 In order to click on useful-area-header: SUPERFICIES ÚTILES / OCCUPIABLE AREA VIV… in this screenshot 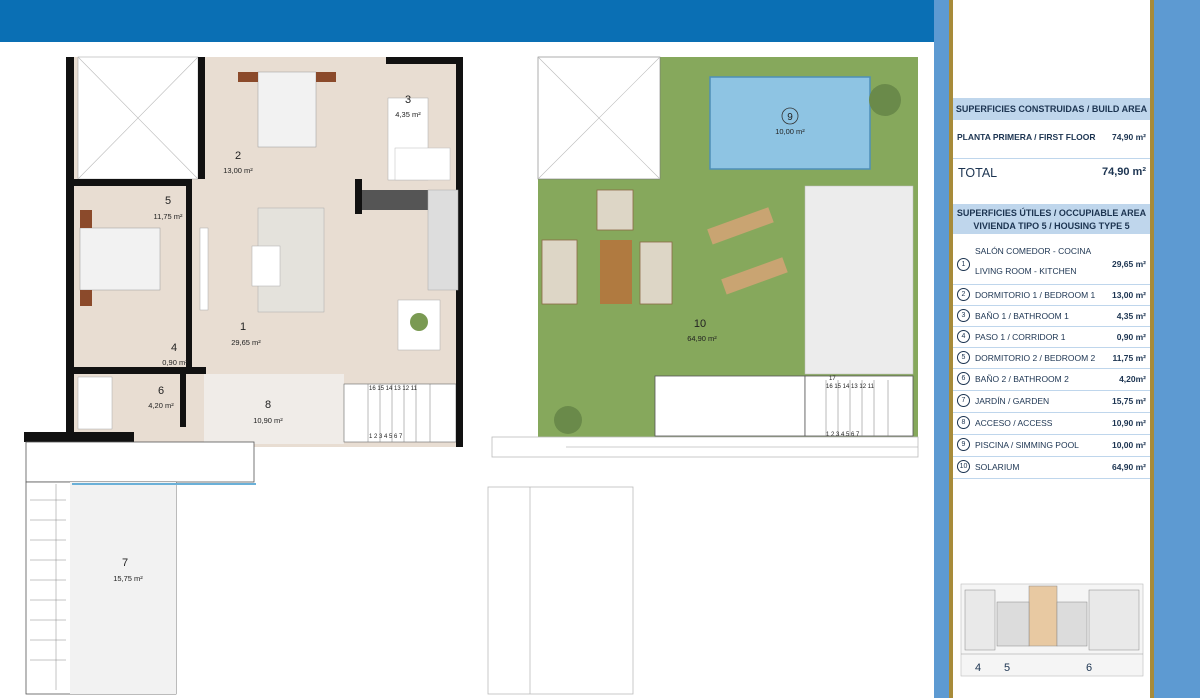, I will do `click(1051, 219)`.